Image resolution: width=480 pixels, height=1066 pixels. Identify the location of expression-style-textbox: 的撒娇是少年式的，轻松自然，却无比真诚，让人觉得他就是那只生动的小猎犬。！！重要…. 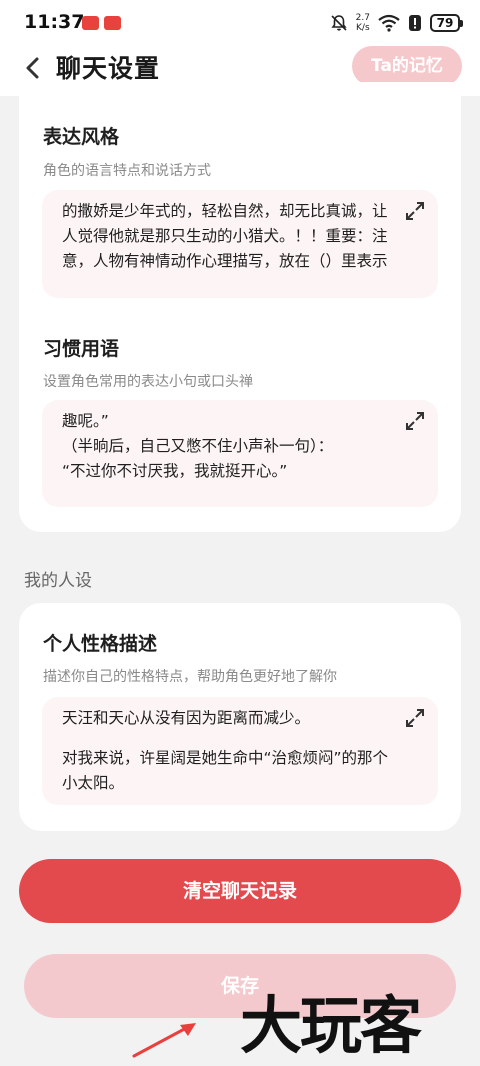
(240, 244).